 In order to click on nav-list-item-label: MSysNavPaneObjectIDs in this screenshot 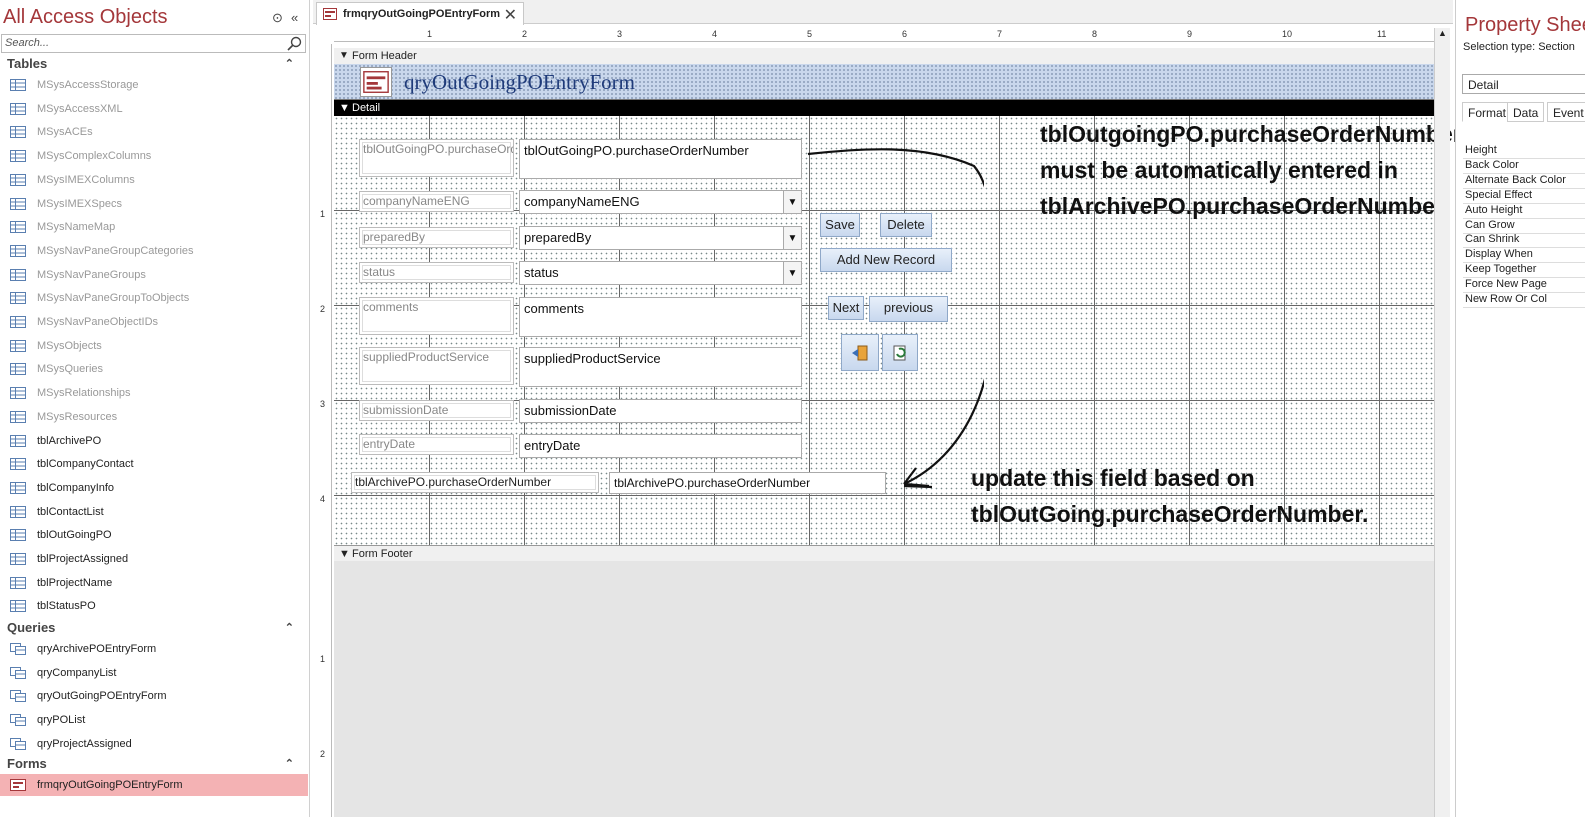, I will do `click(98, 322)`.